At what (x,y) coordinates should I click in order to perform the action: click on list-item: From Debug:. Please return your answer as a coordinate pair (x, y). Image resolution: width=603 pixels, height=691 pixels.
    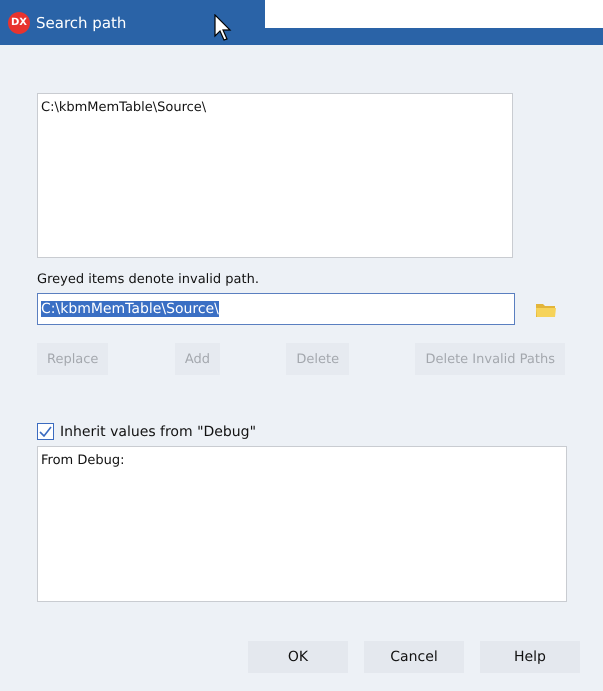
    Looking at the image, I should click on (83, 460).